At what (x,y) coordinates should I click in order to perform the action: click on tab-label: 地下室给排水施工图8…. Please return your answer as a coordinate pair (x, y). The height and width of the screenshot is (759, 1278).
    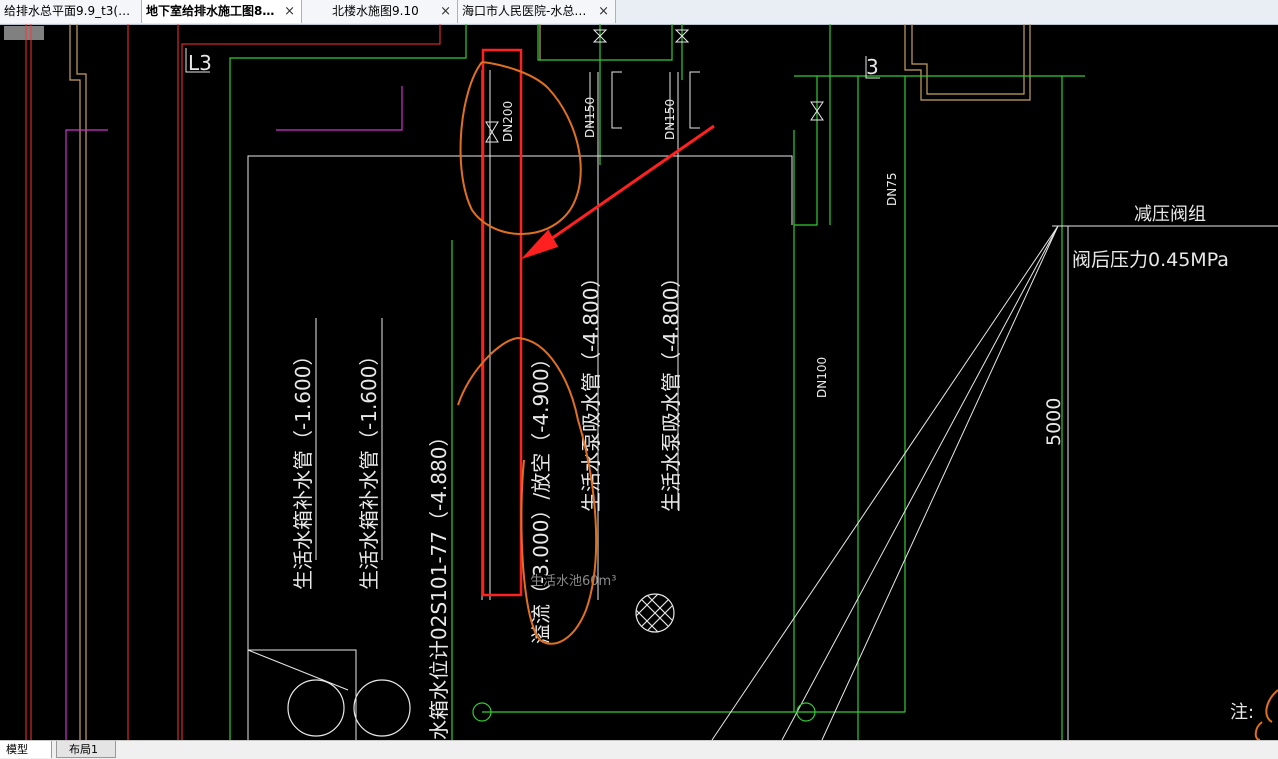
    Looking at the image, I should click on (210, 11).